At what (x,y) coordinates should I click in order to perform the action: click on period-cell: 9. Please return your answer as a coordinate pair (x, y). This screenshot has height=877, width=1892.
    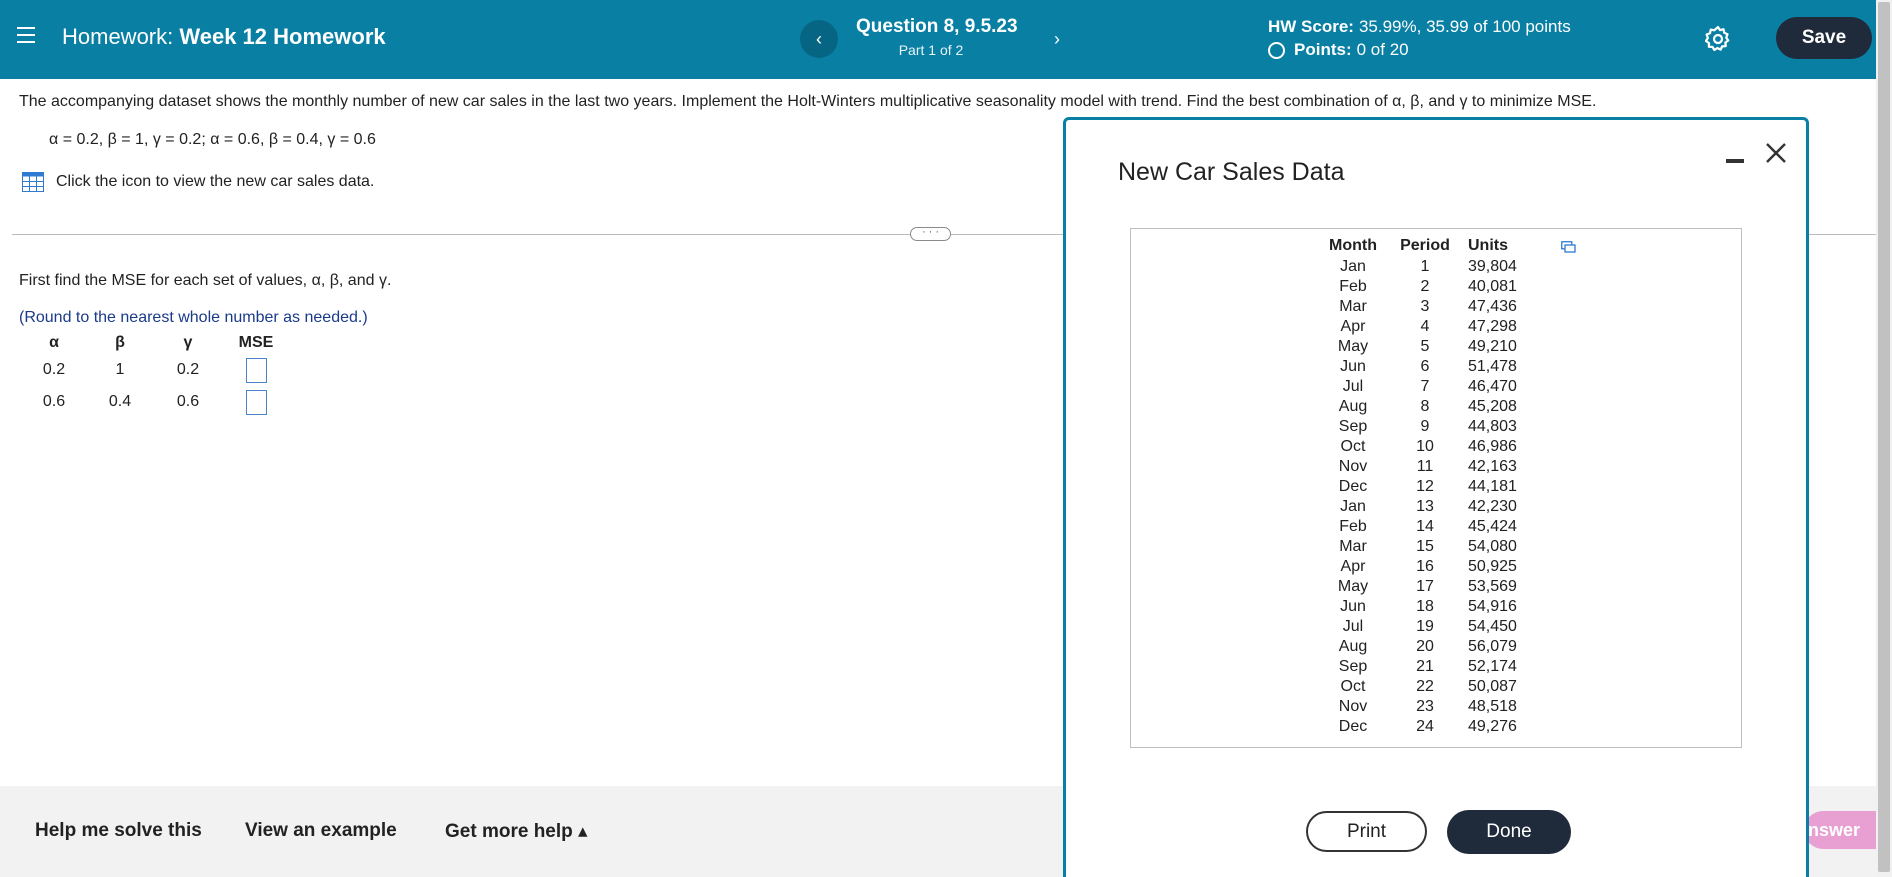
    Looking at the image, I should click on (1425, 426).